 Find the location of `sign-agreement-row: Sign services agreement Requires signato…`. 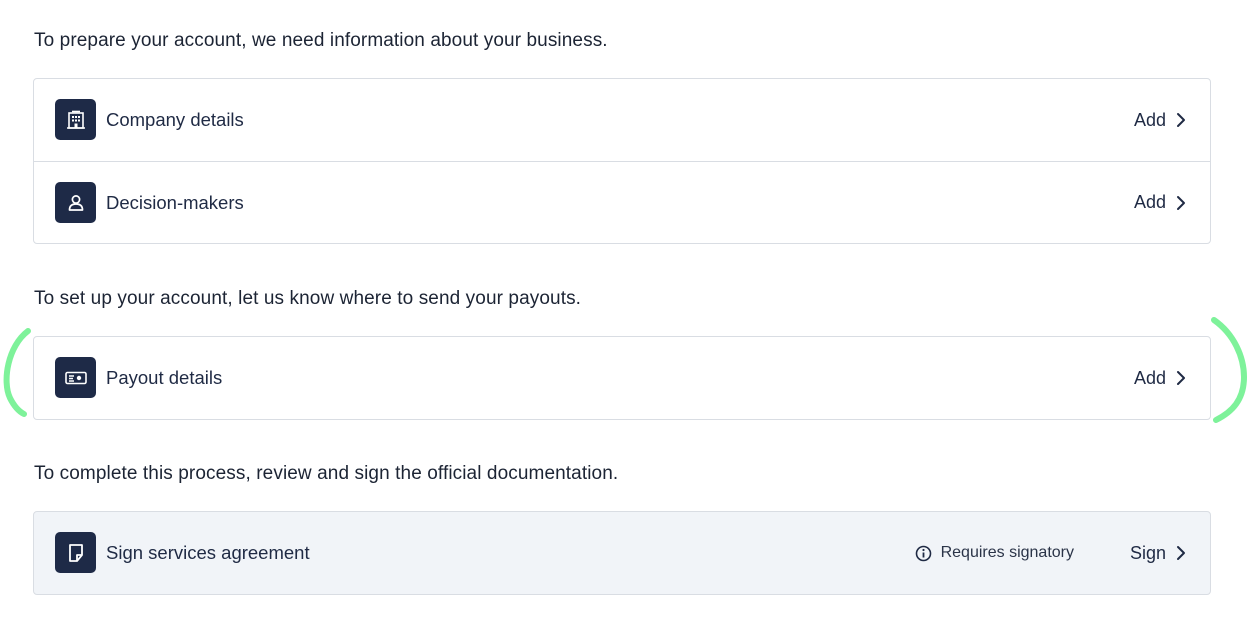

sign-agreement-row: Sign services agreement Requires signato… is located at coordinates (622, 553).